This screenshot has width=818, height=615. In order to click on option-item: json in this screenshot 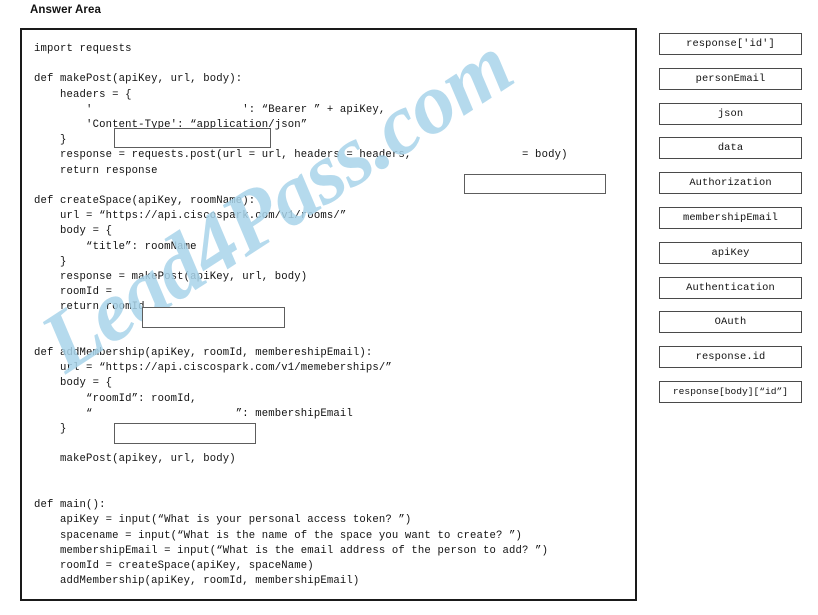, I will do `click(730, 113)`.